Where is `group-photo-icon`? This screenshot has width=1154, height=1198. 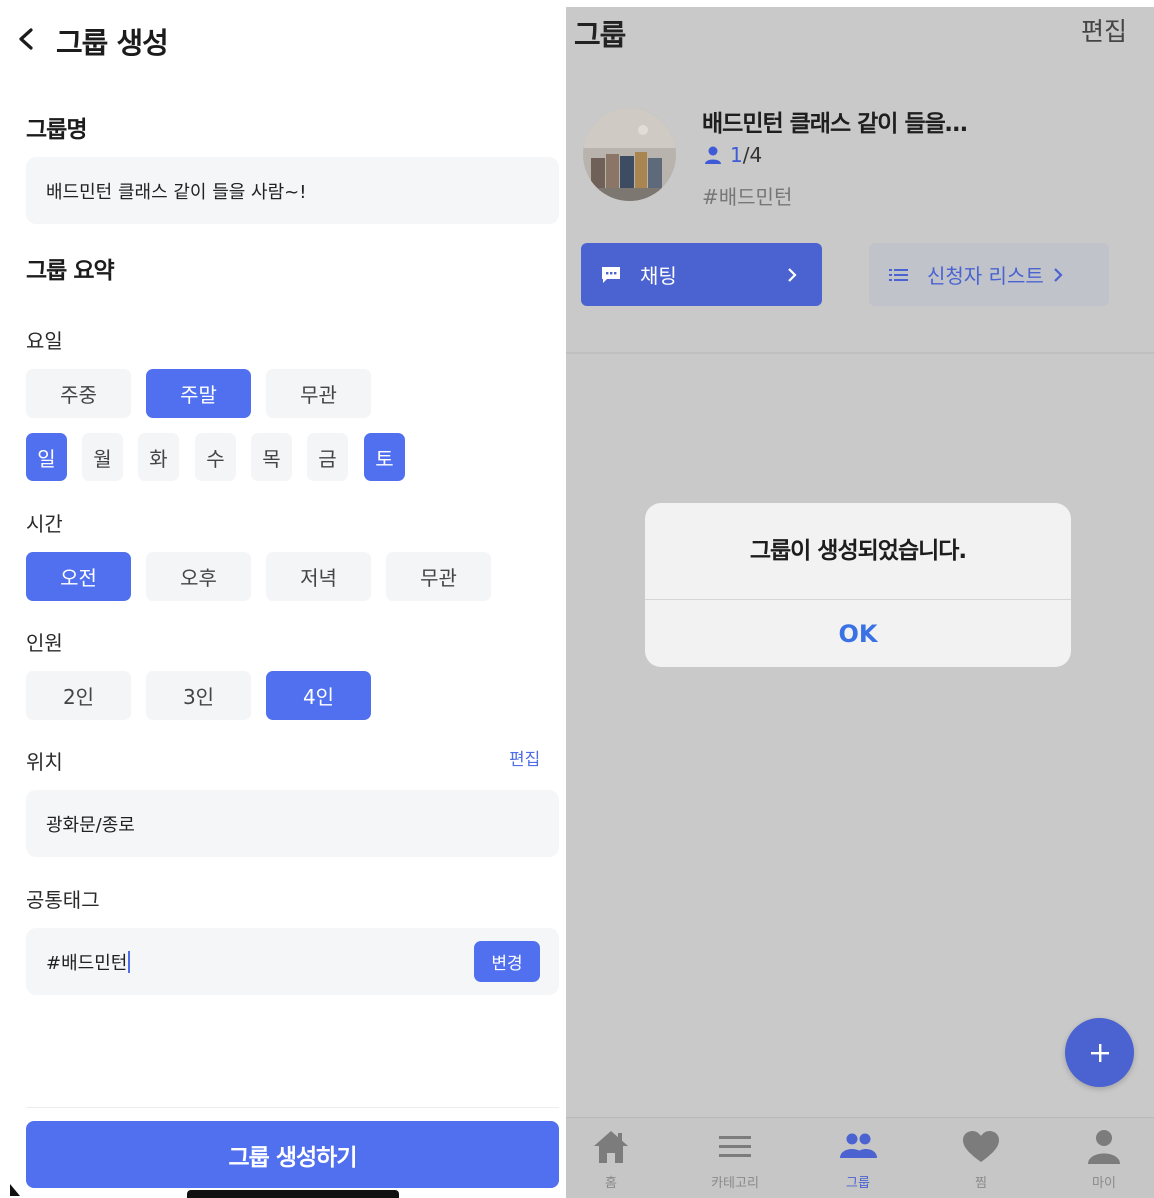 group-photo-icon is located at coordinates (629, 154).